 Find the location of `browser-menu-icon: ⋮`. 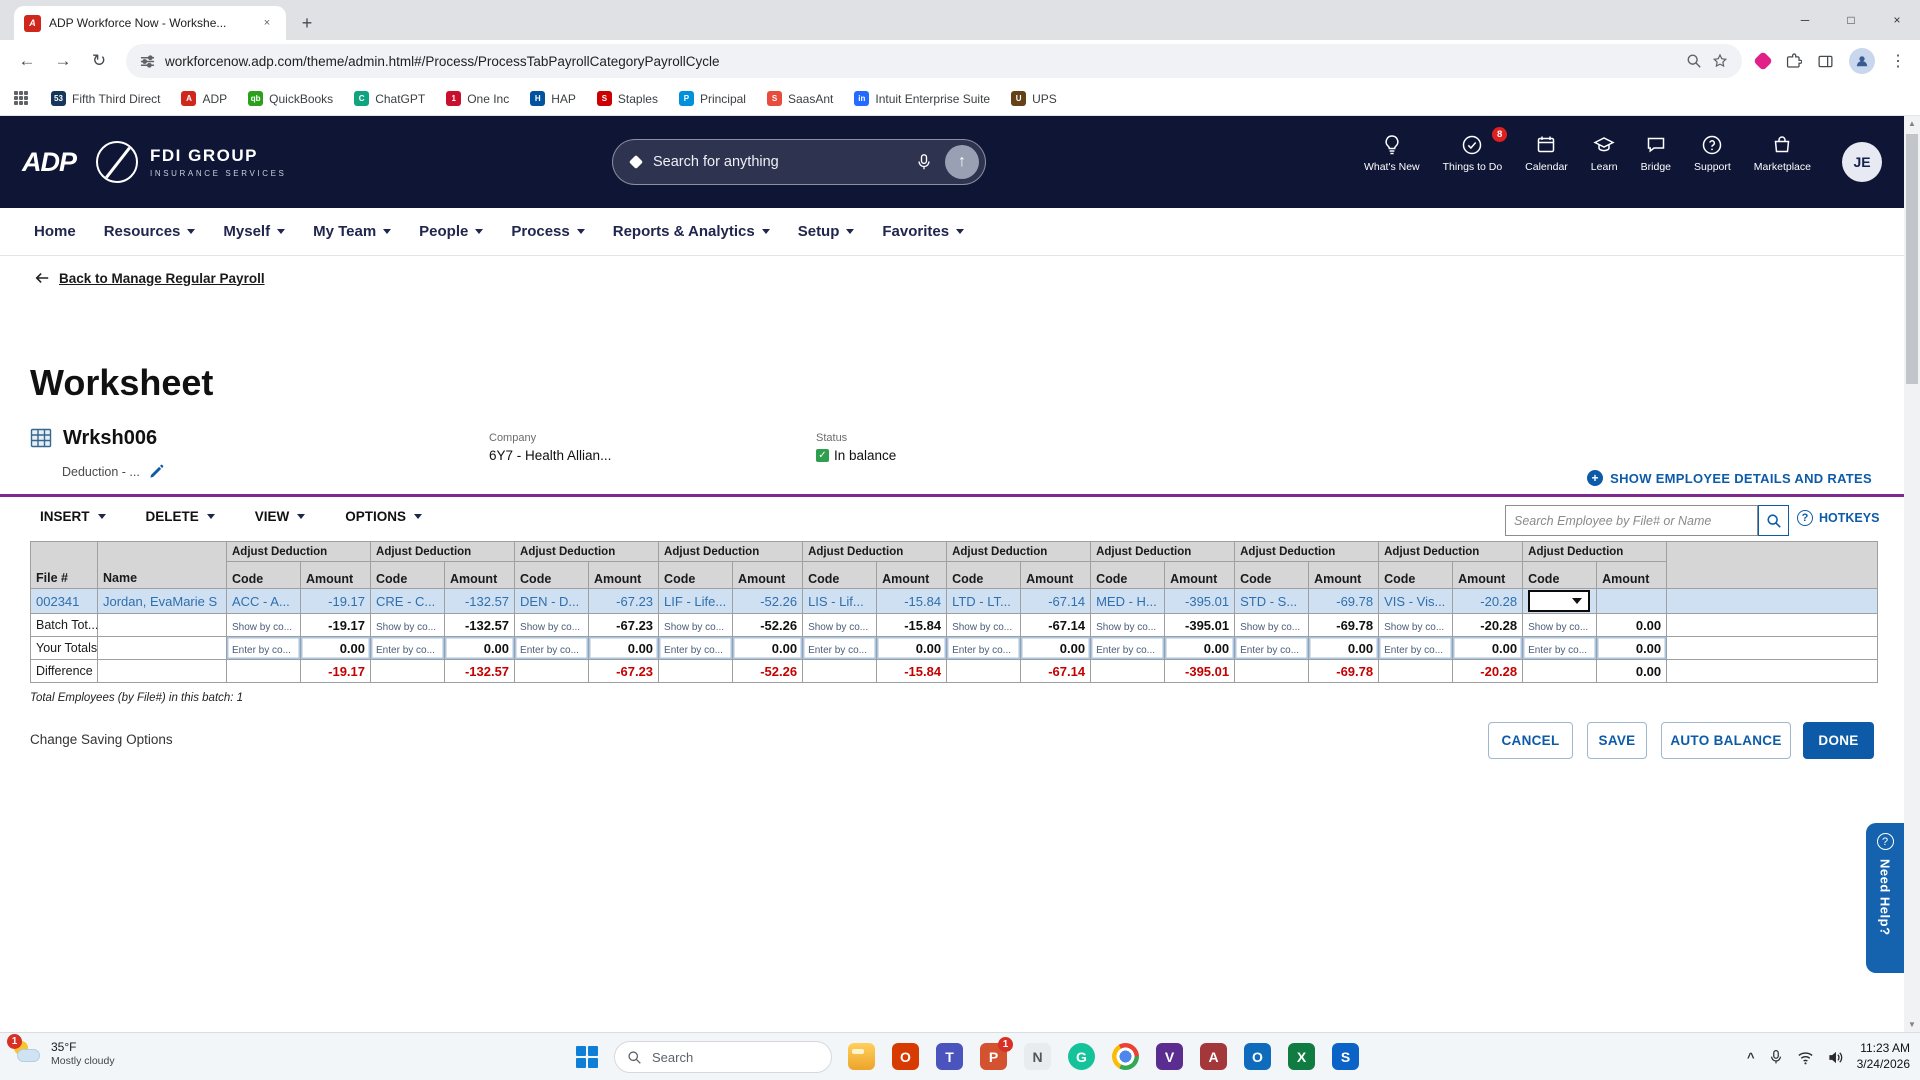

browser-menu-icon: ⋮ is located at coordinates (1898, 61).